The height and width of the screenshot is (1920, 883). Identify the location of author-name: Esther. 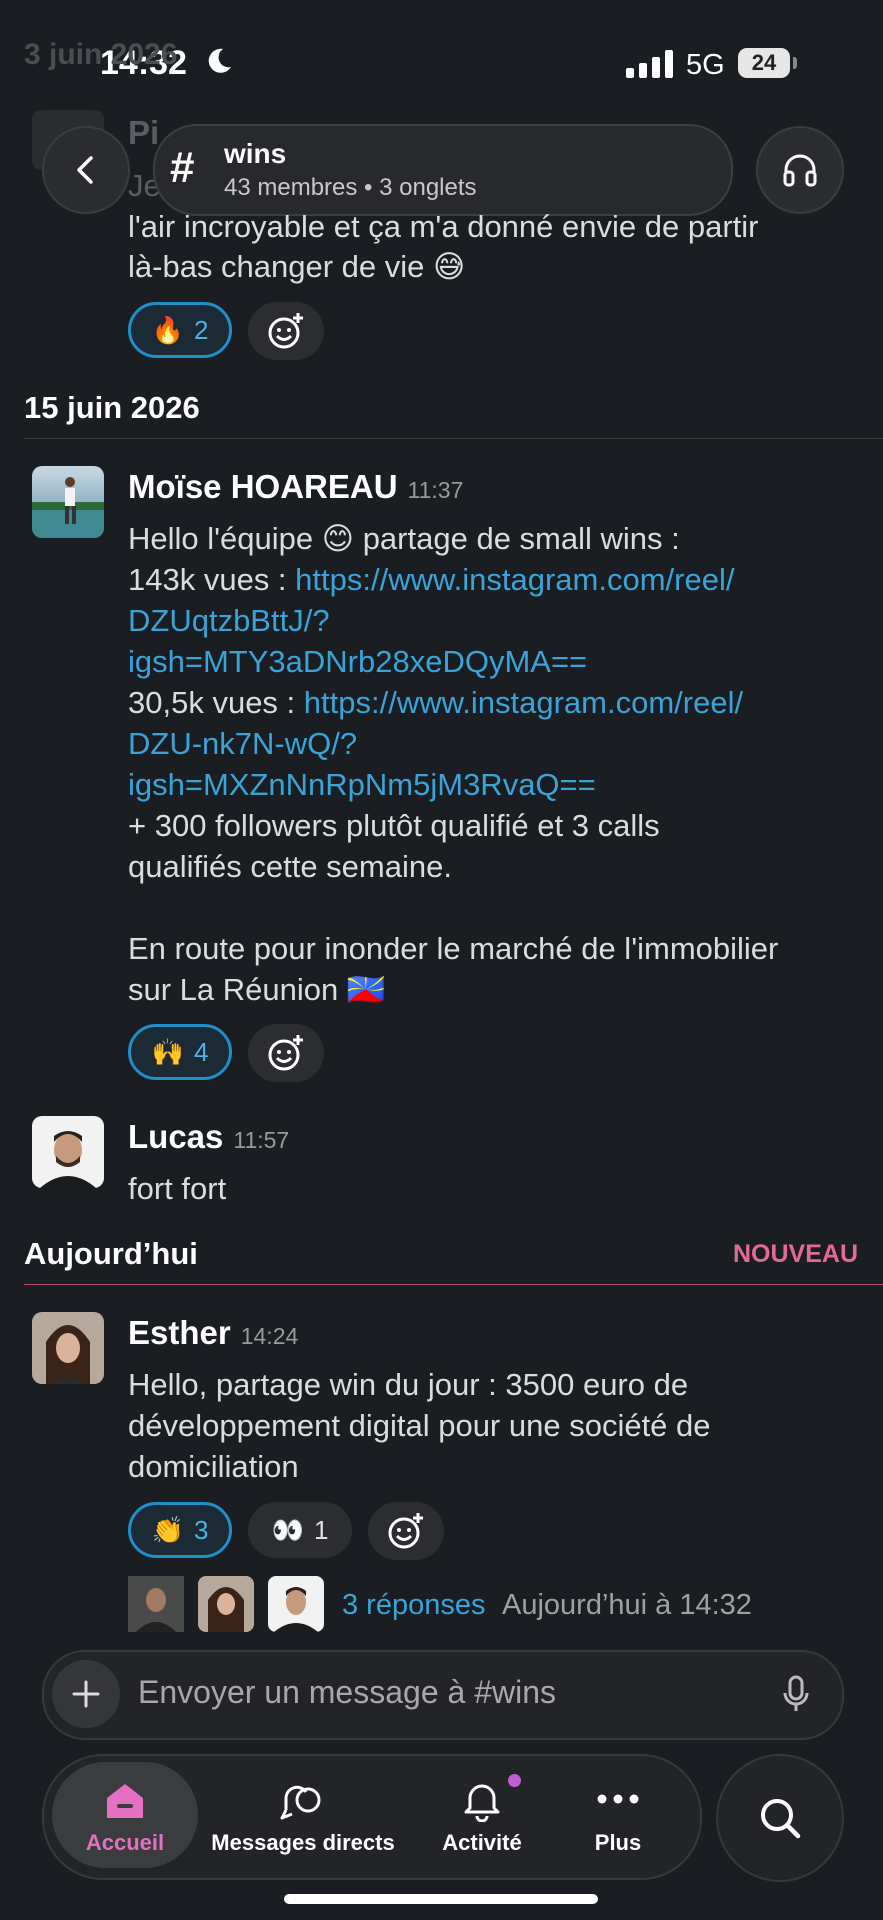
(179, 1332).